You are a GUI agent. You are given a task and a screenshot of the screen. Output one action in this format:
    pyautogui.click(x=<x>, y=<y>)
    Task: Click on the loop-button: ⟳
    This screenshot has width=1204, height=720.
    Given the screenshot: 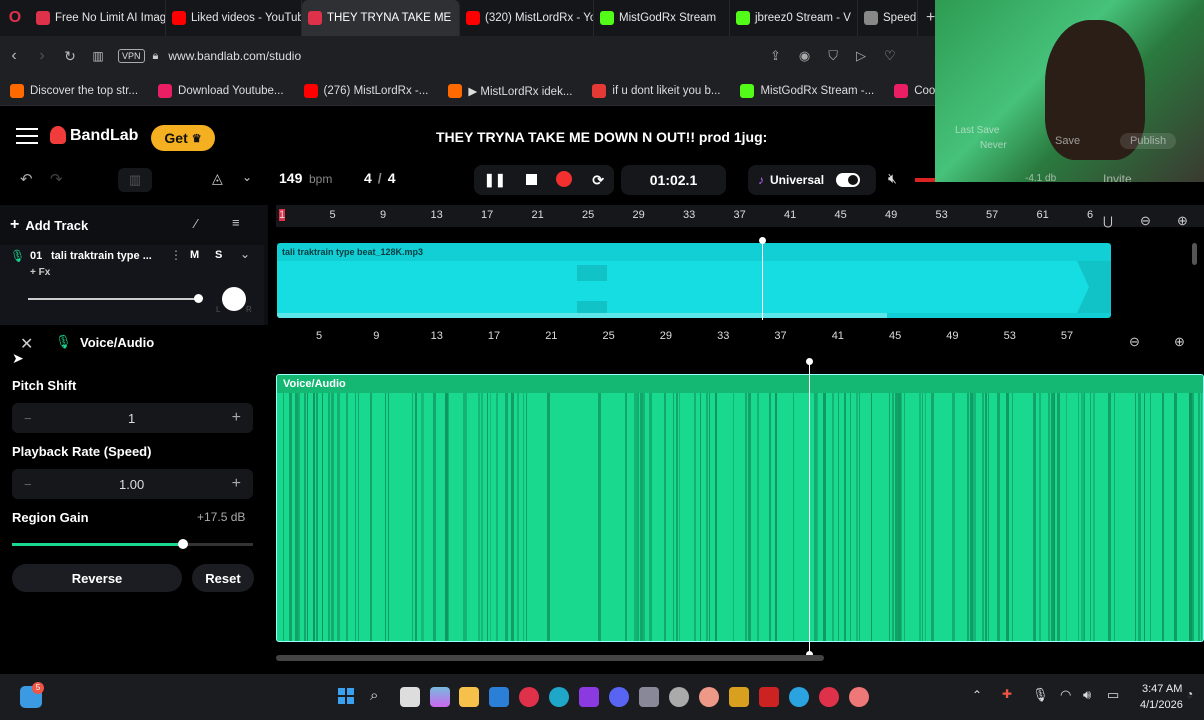 What is the action you would take?
    pyautogui.click(x=598, y=180)
    